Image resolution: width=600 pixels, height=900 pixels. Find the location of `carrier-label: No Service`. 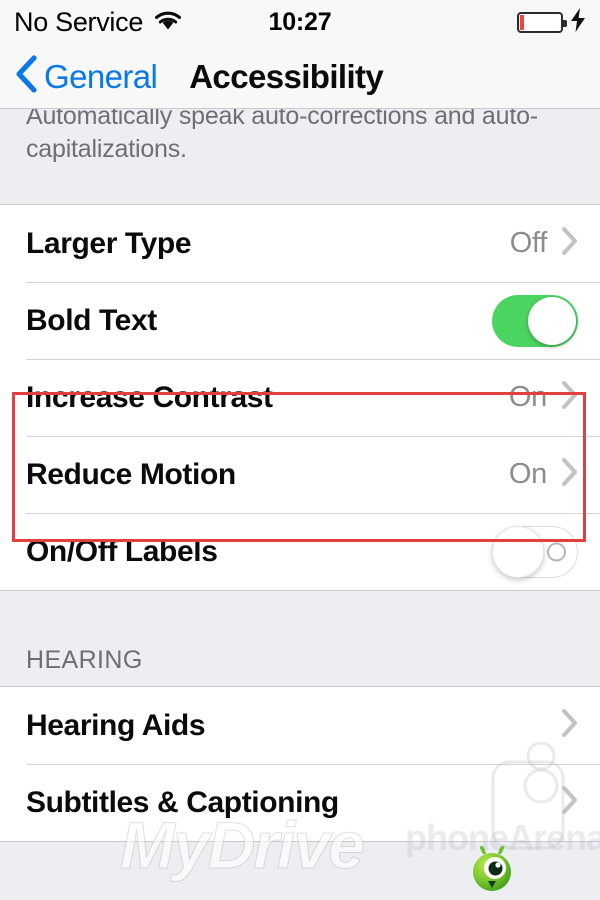

carrier-label: No Service is located at coordinates (79, 21).